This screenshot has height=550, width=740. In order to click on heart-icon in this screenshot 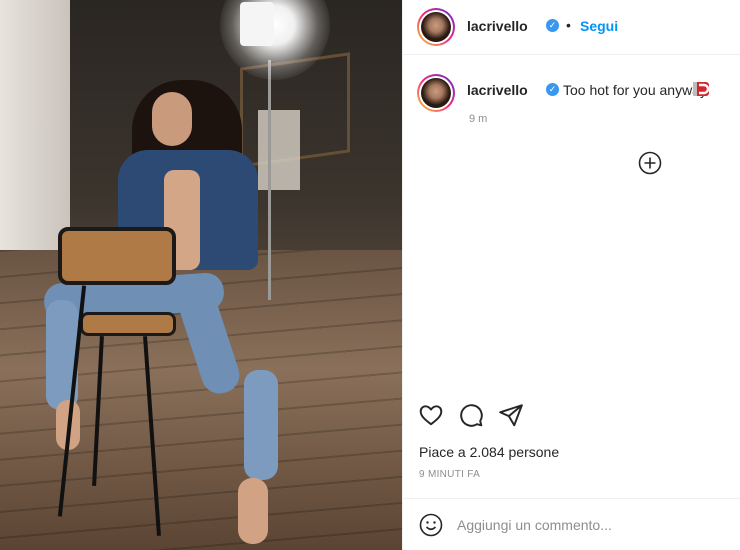, I will do `click(431, 415)`.